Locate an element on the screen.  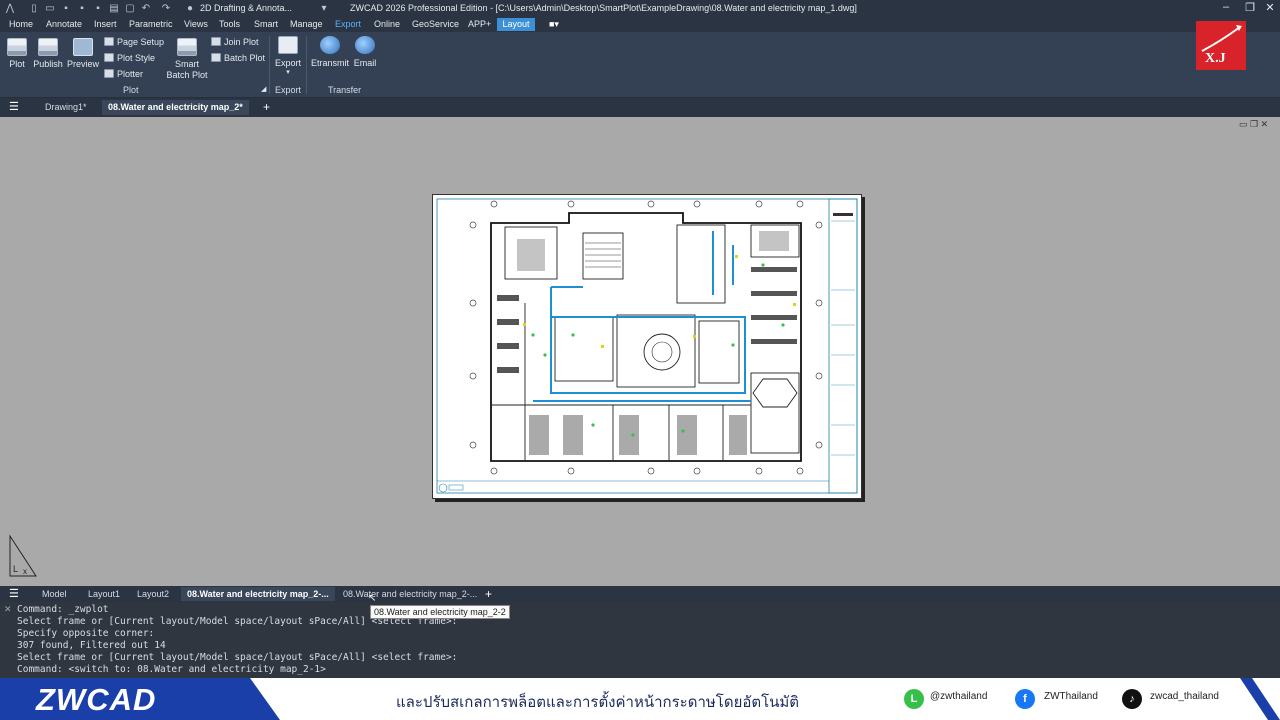
join-plot-button: Join Plot is located at coordinates (235, 42).